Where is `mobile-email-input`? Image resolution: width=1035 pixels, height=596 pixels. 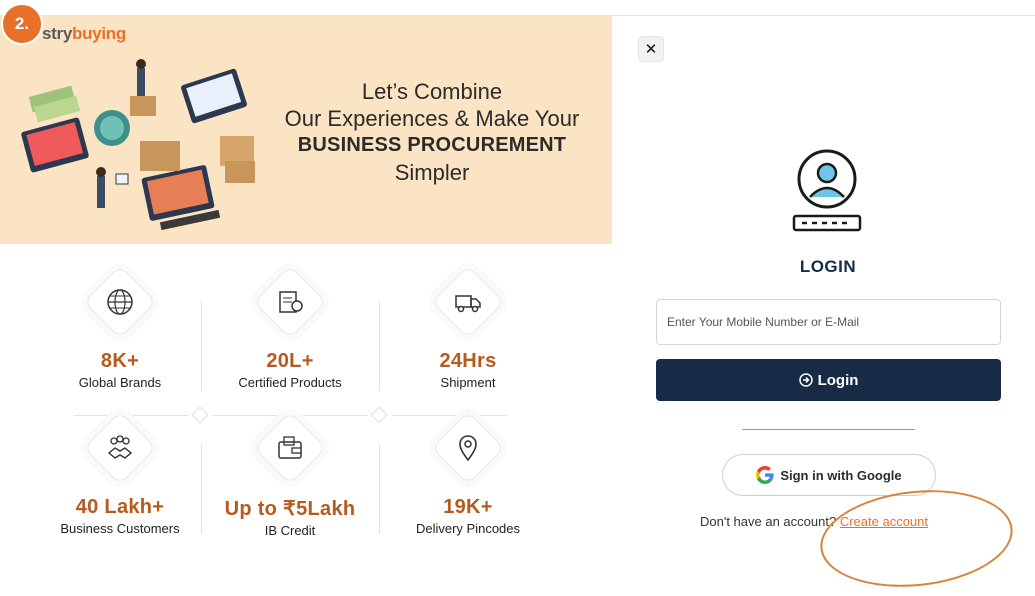
mobile-email-input is located at coordinates (828, 322).